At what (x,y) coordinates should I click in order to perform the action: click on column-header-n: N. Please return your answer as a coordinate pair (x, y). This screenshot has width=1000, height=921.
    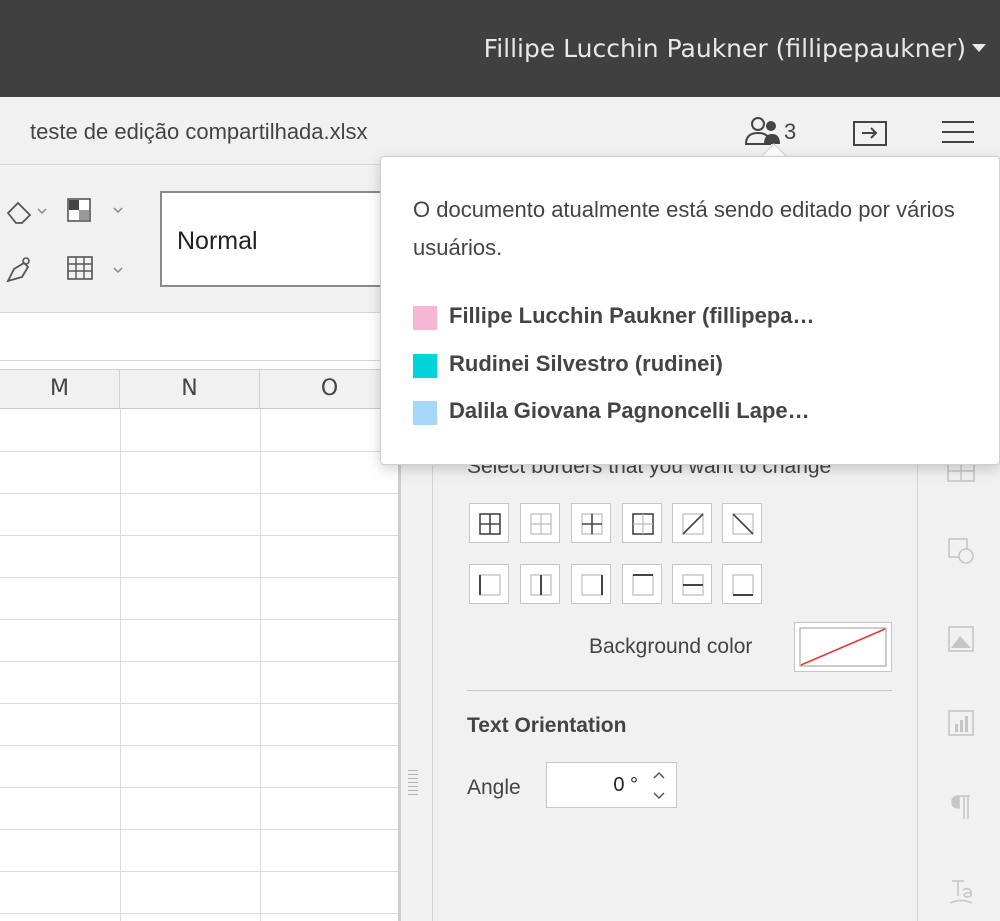
    Looking at the image, I should click on (190, 389).